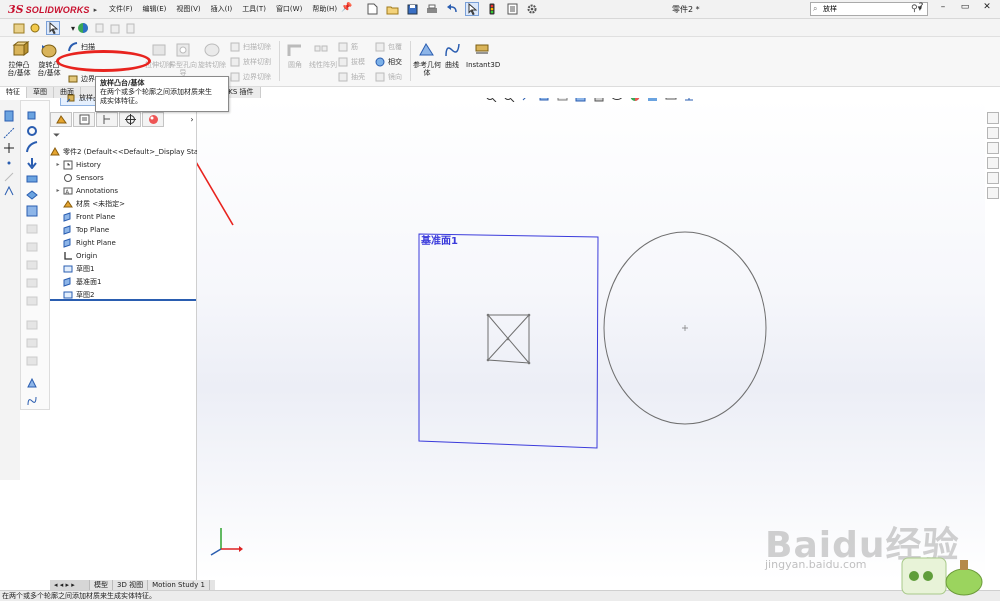 The image size is (1000, 601). Describe the element at coordinates (653, 100) in the screenshot. I see `apply-scene-icon` at that location.